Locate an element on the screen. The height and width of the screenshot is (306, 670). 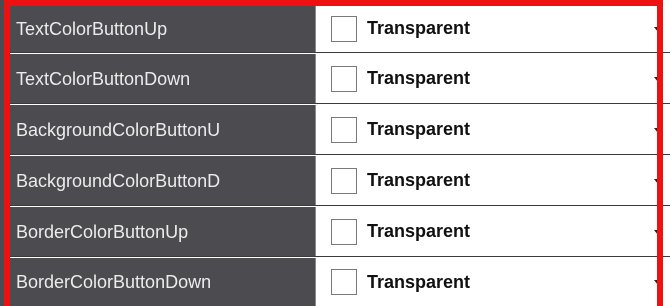
property-name: BorderColorButtonUp is located at coordinates (163, 231).